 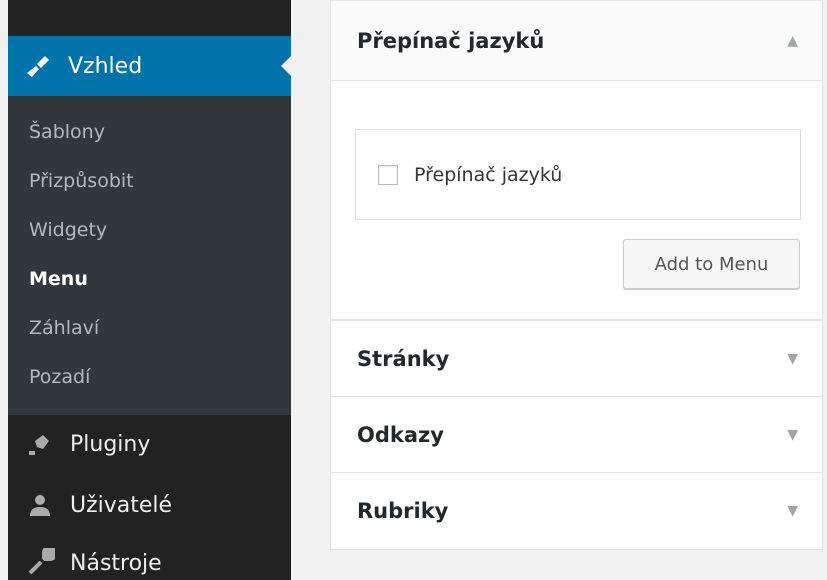 I want to click on menu-item-label: Nástroje, so click(x=116, y=563).